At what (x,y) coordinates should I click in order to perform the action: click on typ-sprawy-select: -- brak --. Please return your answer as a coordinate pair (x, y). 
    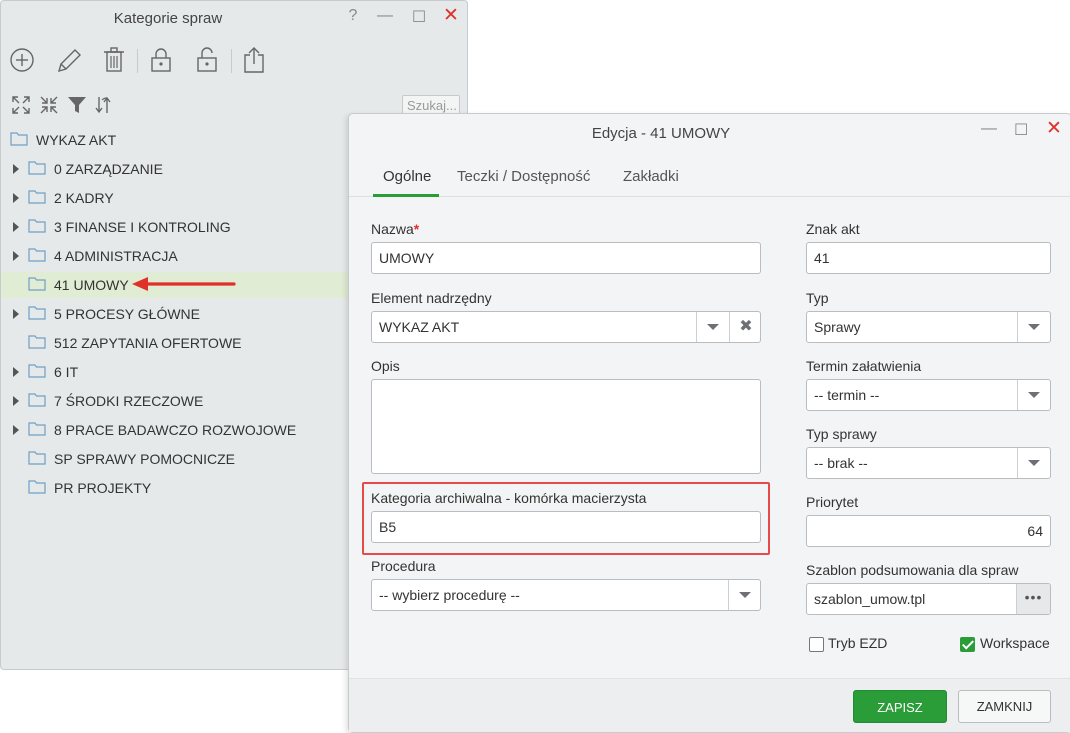
    Looking at the image, I should click on (928, 463).